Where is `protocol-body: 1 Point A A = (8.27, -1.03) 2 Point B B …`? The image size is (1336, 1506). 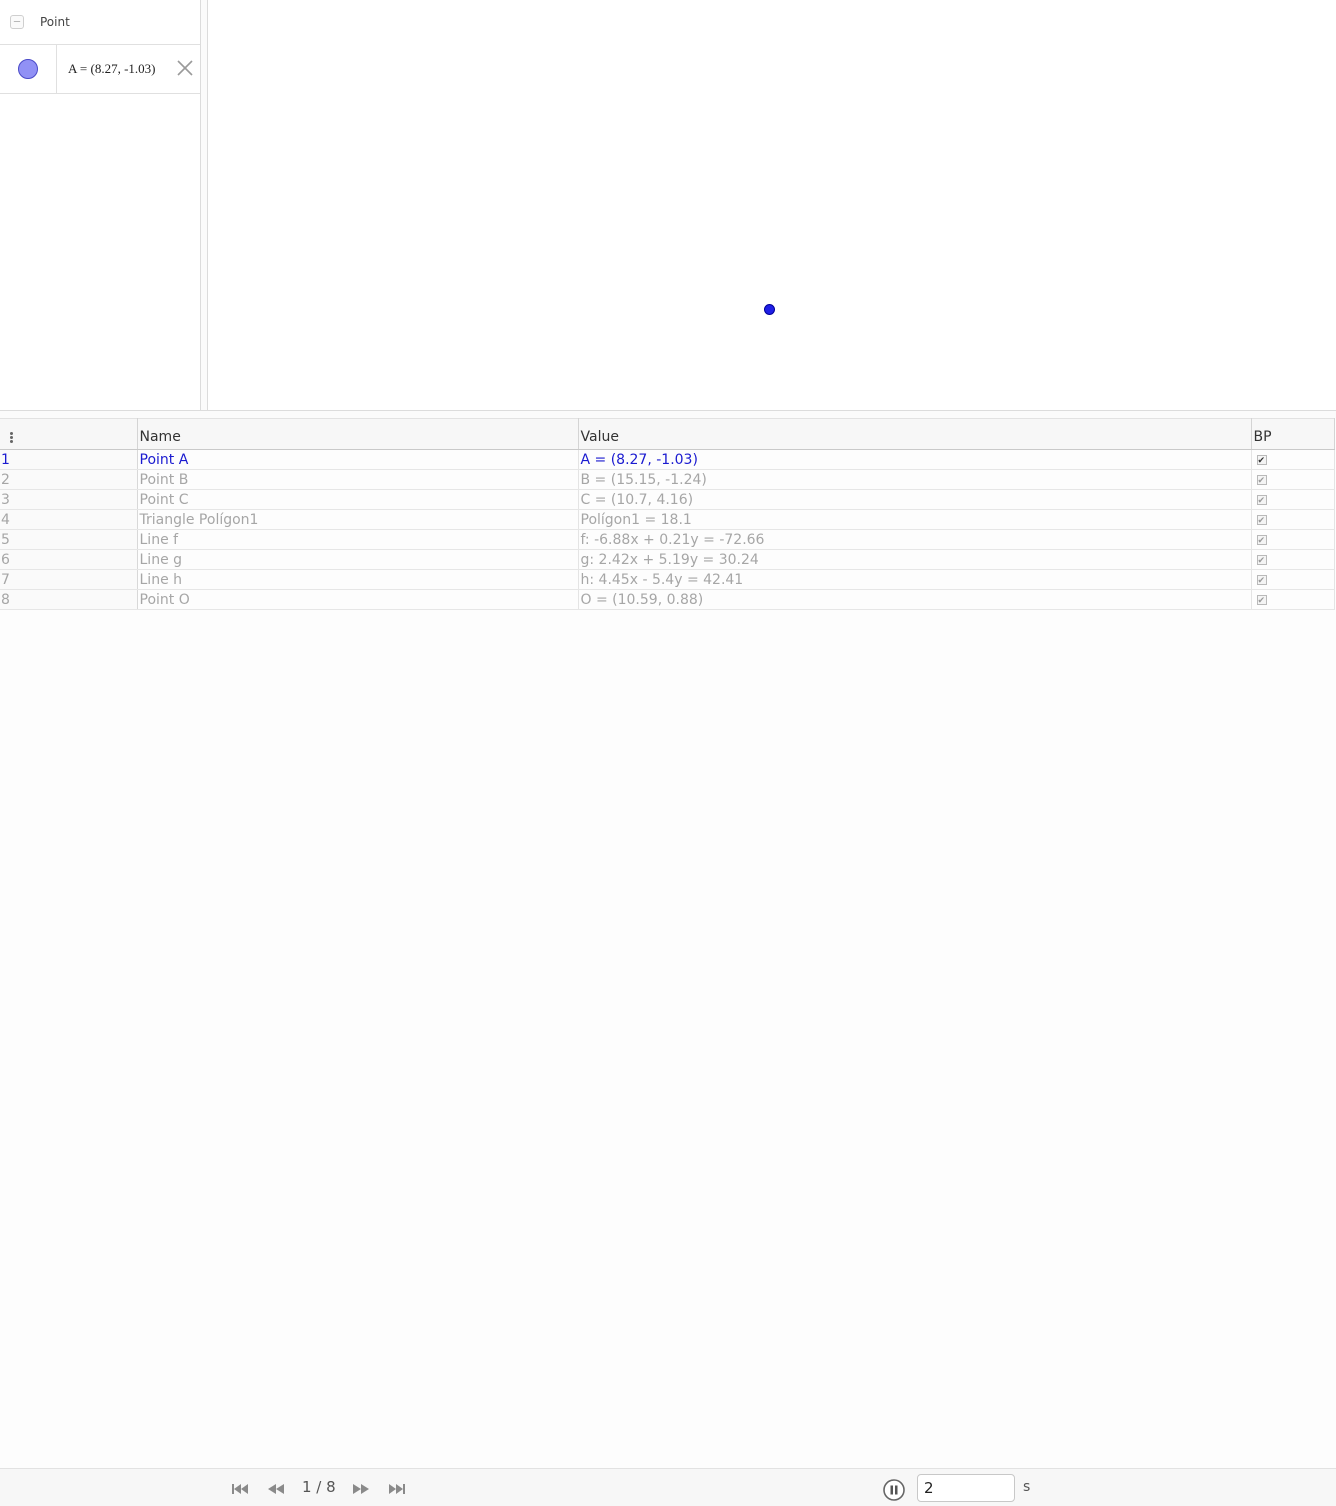 protocol-body: 1 Point A A = (8.27, -1.03) 2 Point B B … is located at coordinates (667, 529).